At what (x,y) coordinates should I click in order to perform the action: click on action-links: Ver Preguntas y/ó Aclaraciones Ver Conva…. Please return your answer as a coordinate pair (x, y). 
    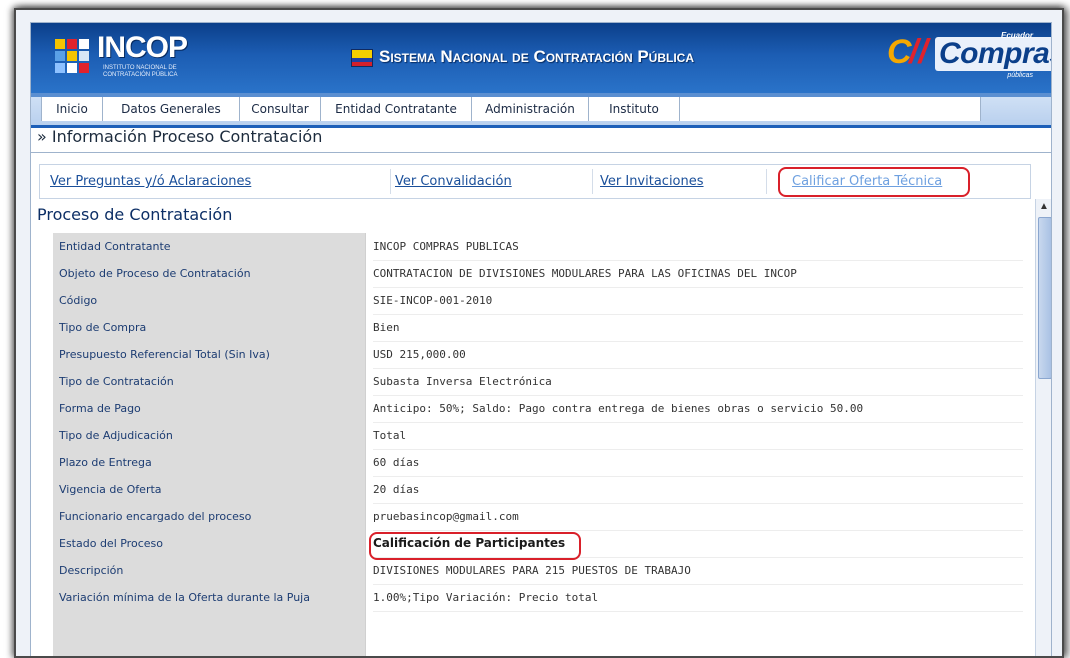
    Looking at the image, I should click on (535, 181).